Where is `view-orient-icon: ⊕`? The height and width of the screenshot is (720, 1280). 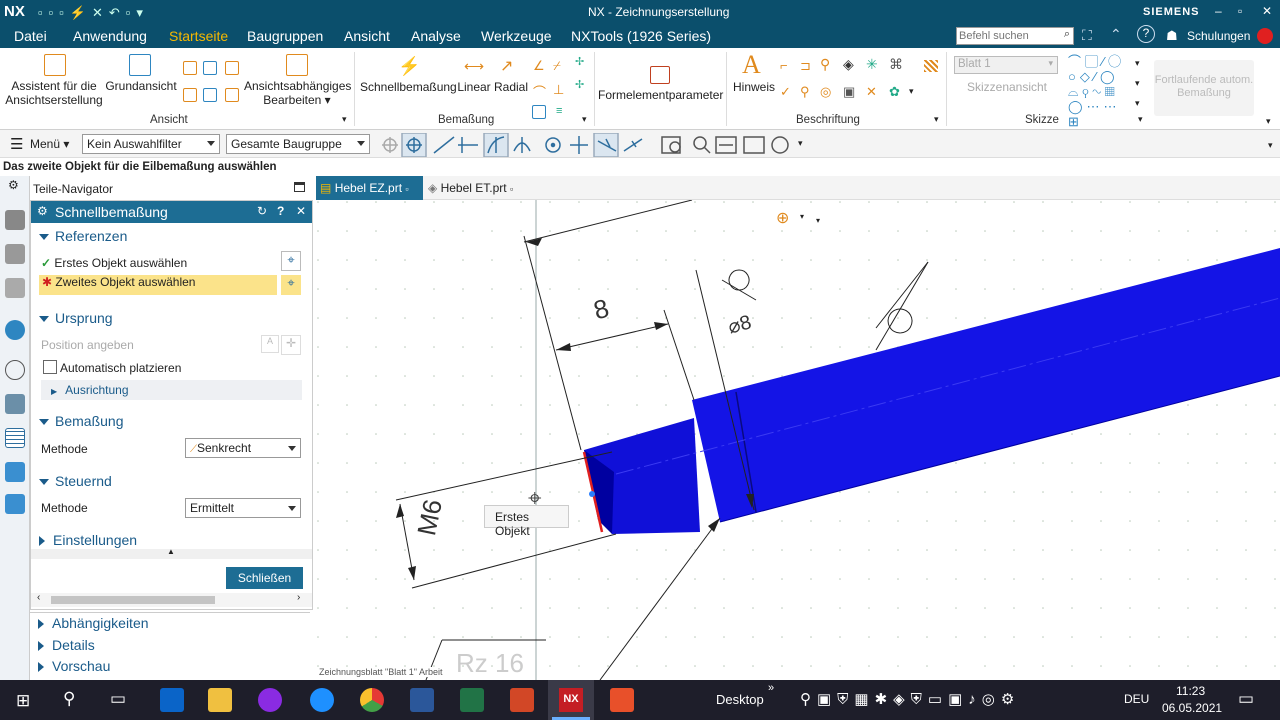 view-orient-icon: ⊕ is located at coordinates (782, 218).